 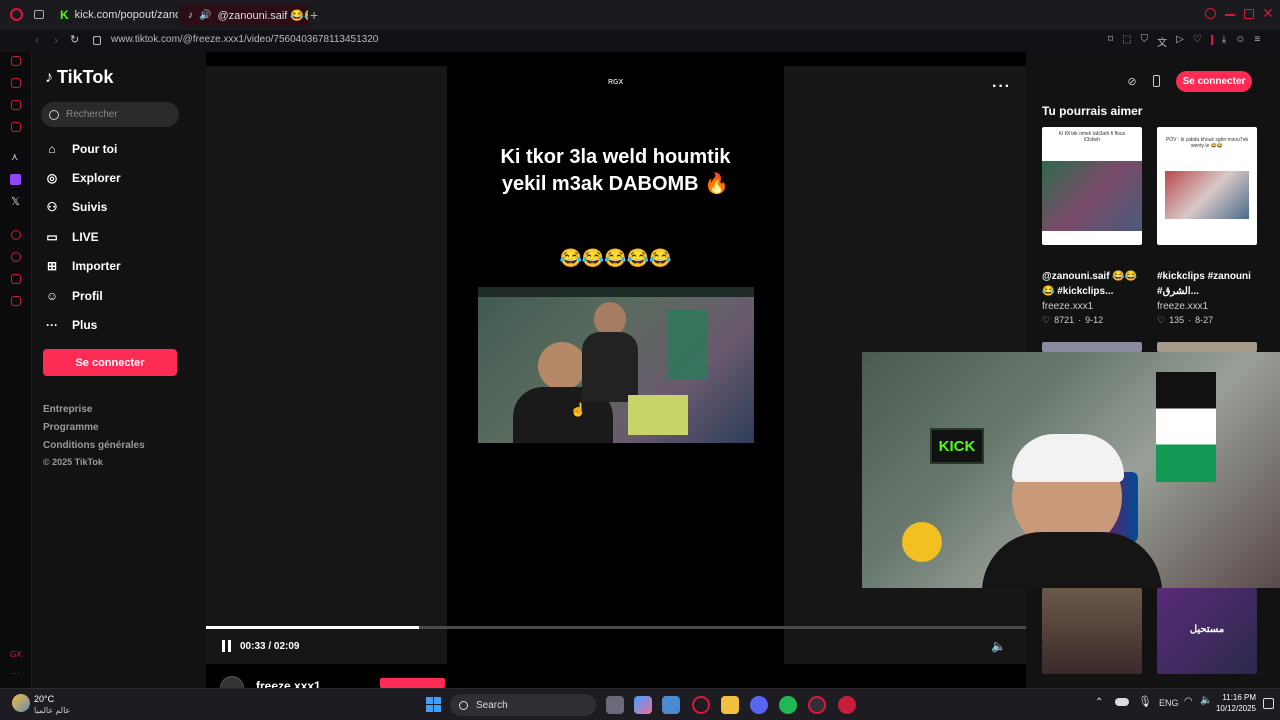 What do you see at coordinates (96, 178) in the screenshot?
I see `nav-label: Explorer` at bounding box center [96, 178].